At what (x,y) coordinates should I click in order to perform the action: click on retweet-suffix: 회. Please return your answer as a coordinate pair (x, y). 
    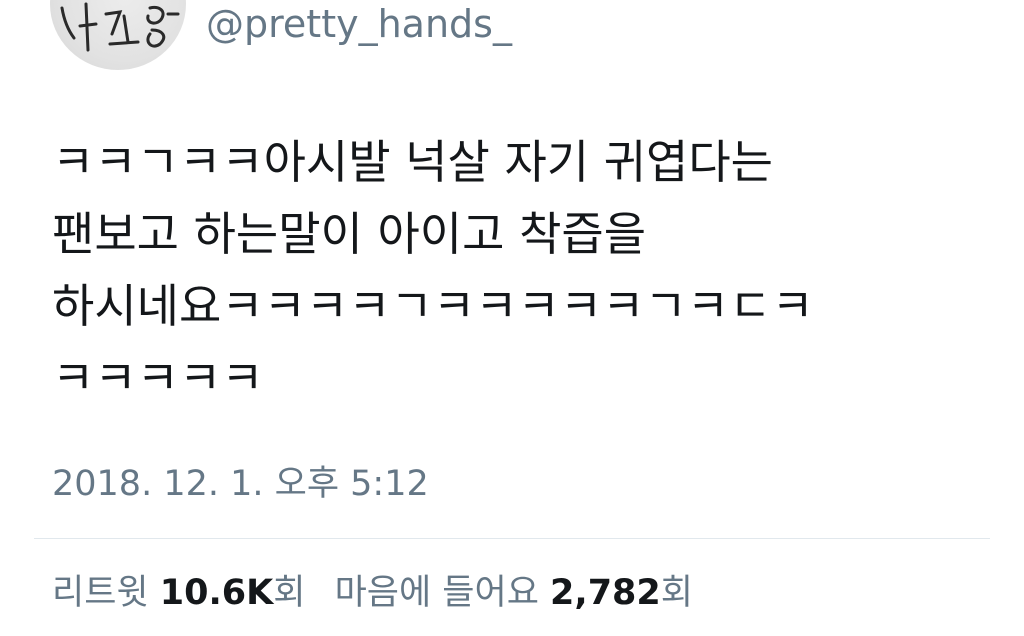
    Looking at the image, I should click on (289, 593).